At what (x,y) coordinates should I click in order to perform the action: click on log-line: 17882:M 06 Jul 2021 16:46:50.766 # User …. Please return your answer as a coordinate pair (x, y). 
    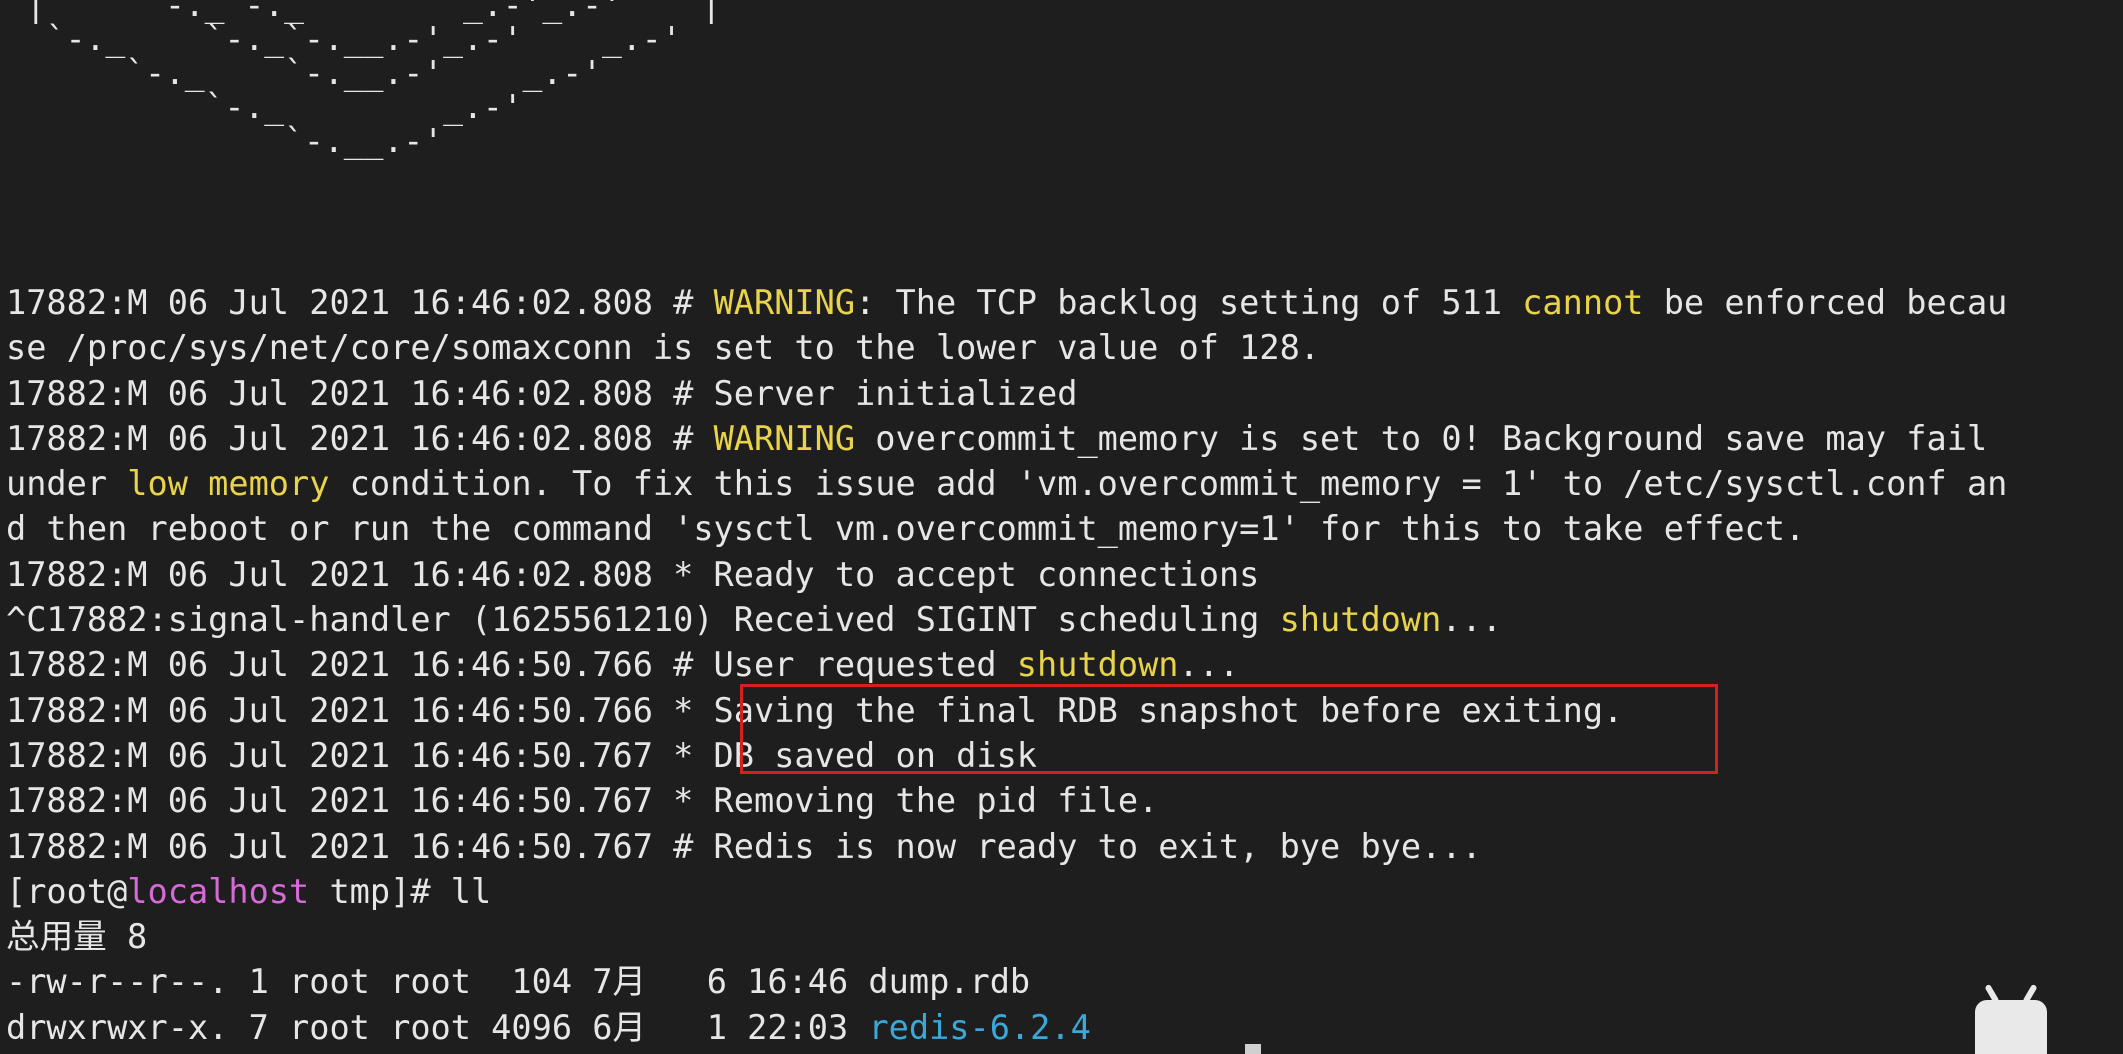
    Looking at the image, I should click on (623, 665).